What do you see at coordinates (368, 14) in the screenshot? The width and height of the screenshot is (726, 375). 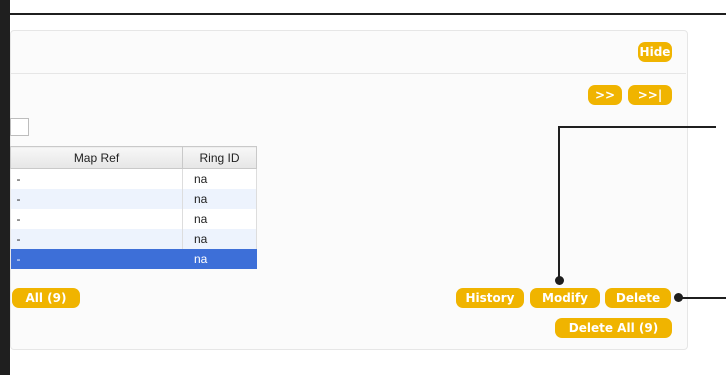 I see `window-top-border` at bounding box center [368, 14].